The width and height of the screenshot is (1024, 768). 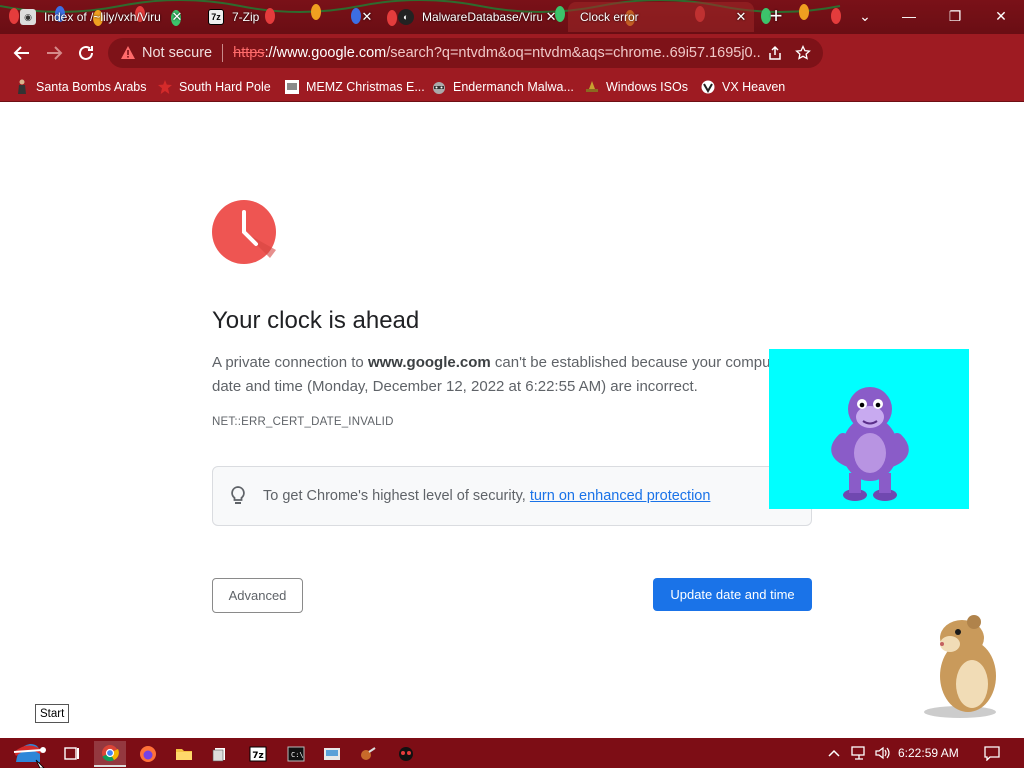 What do you see at coordinates (165, 87) in the screenshot?
I see `red-star-icon` at bounding box center [165, 87].